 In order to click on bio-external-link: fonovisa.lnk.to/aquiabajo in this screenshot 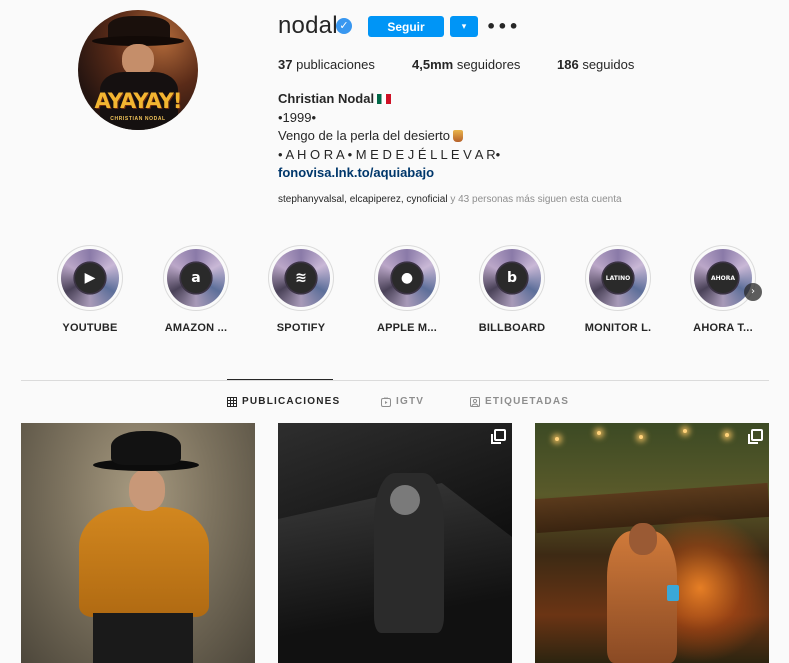, I will do `click(389, 173)`.